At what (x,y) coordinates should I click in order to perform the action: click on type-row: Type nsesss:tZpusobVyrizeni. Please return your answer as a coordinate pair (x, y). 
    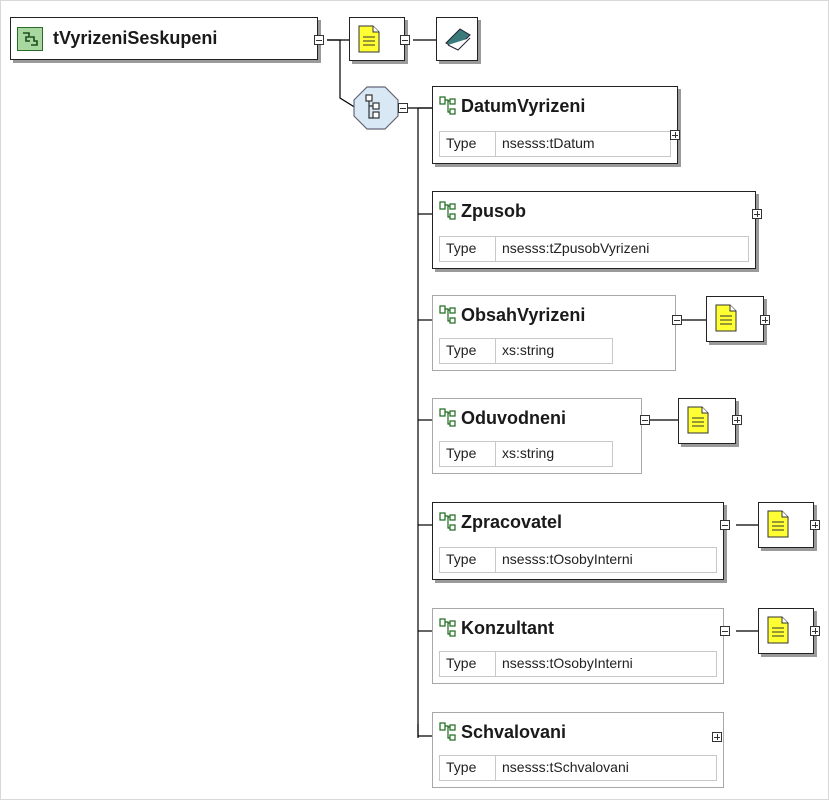
    Looking at the image, I should click on (594, 249).